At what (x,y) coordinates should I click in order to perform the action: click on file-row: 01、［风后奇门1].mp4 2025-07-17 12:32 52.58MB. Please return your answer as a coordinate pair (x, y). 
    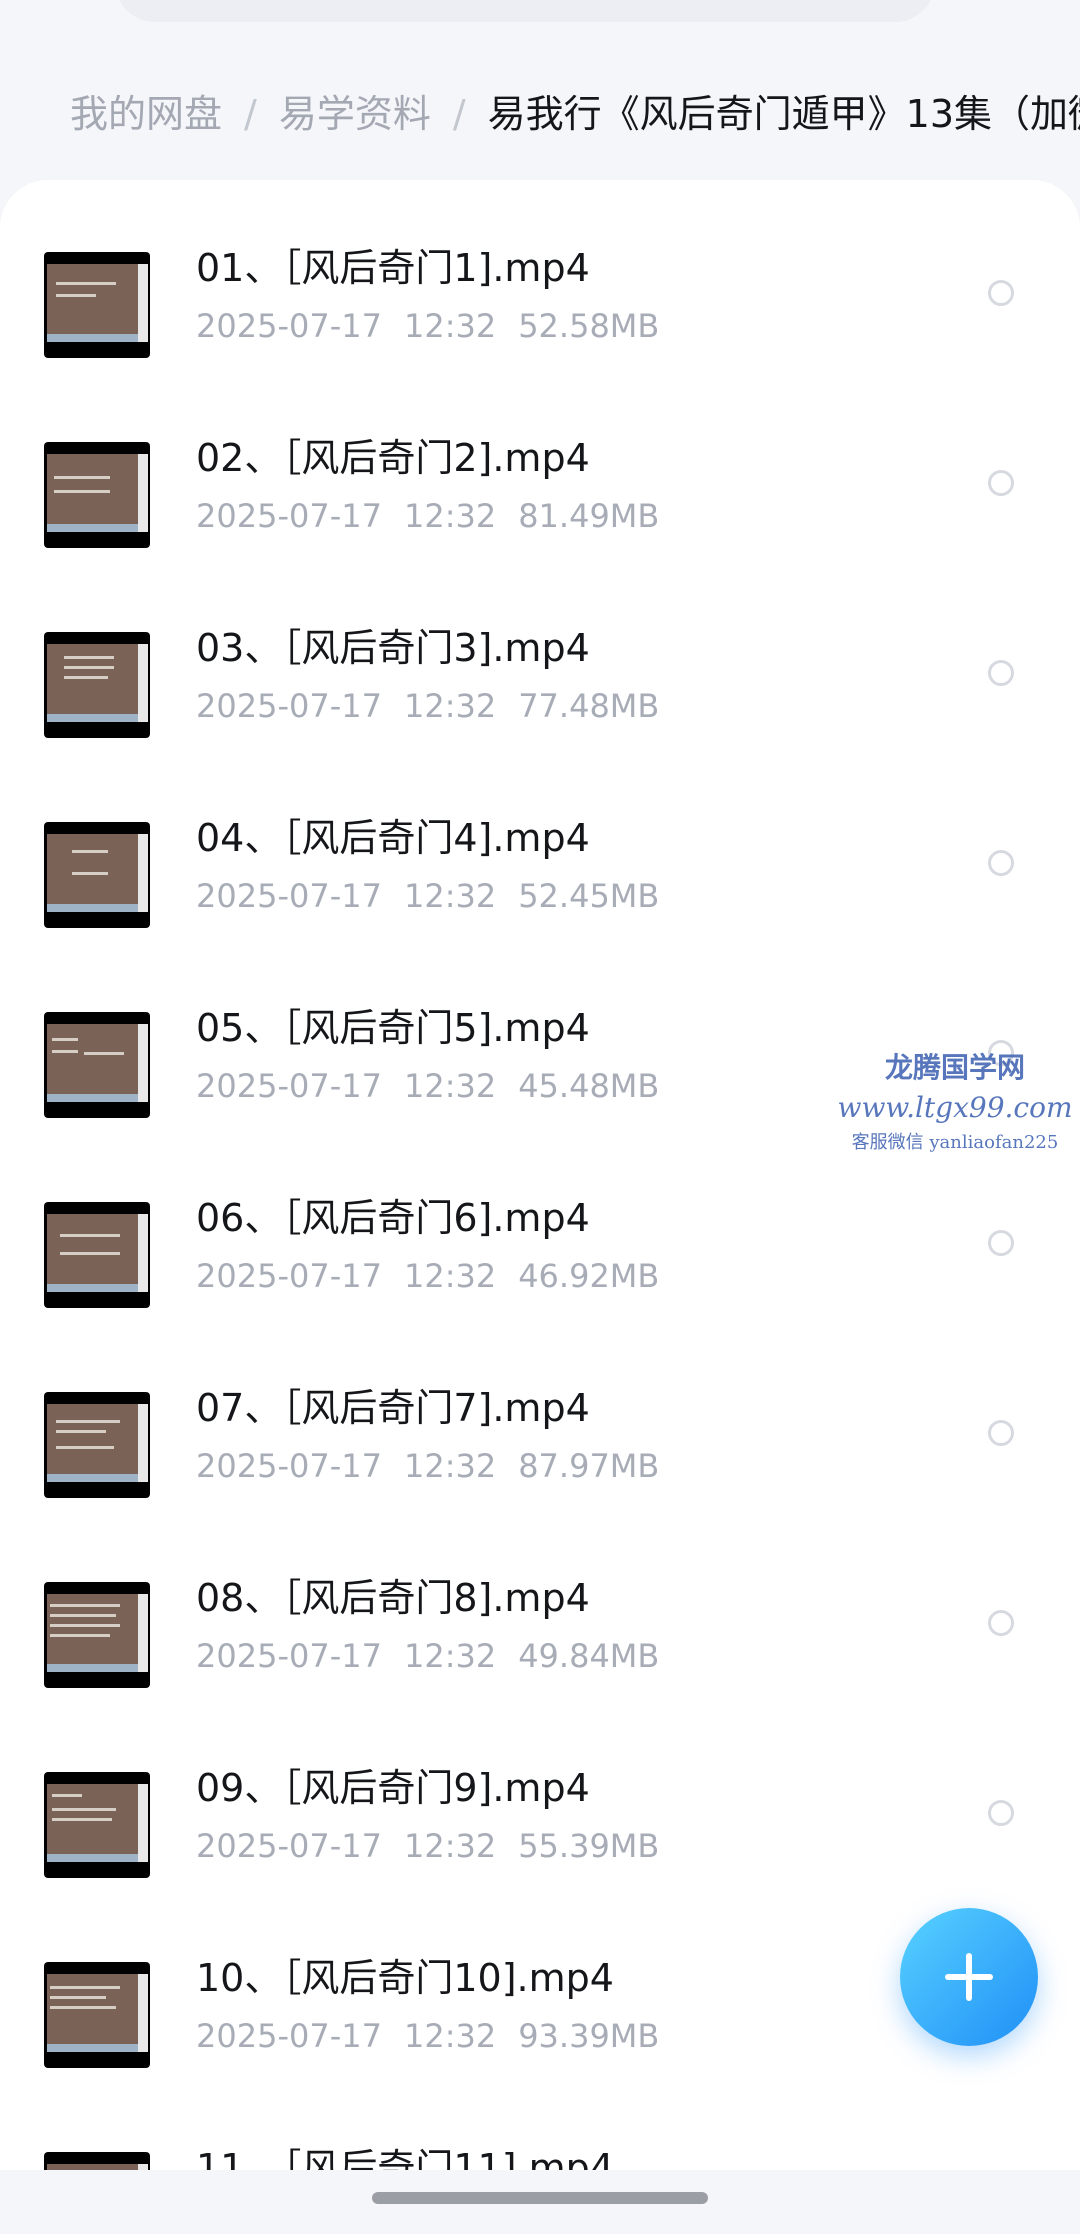
    Looking at the image, I should click on (540, 335).